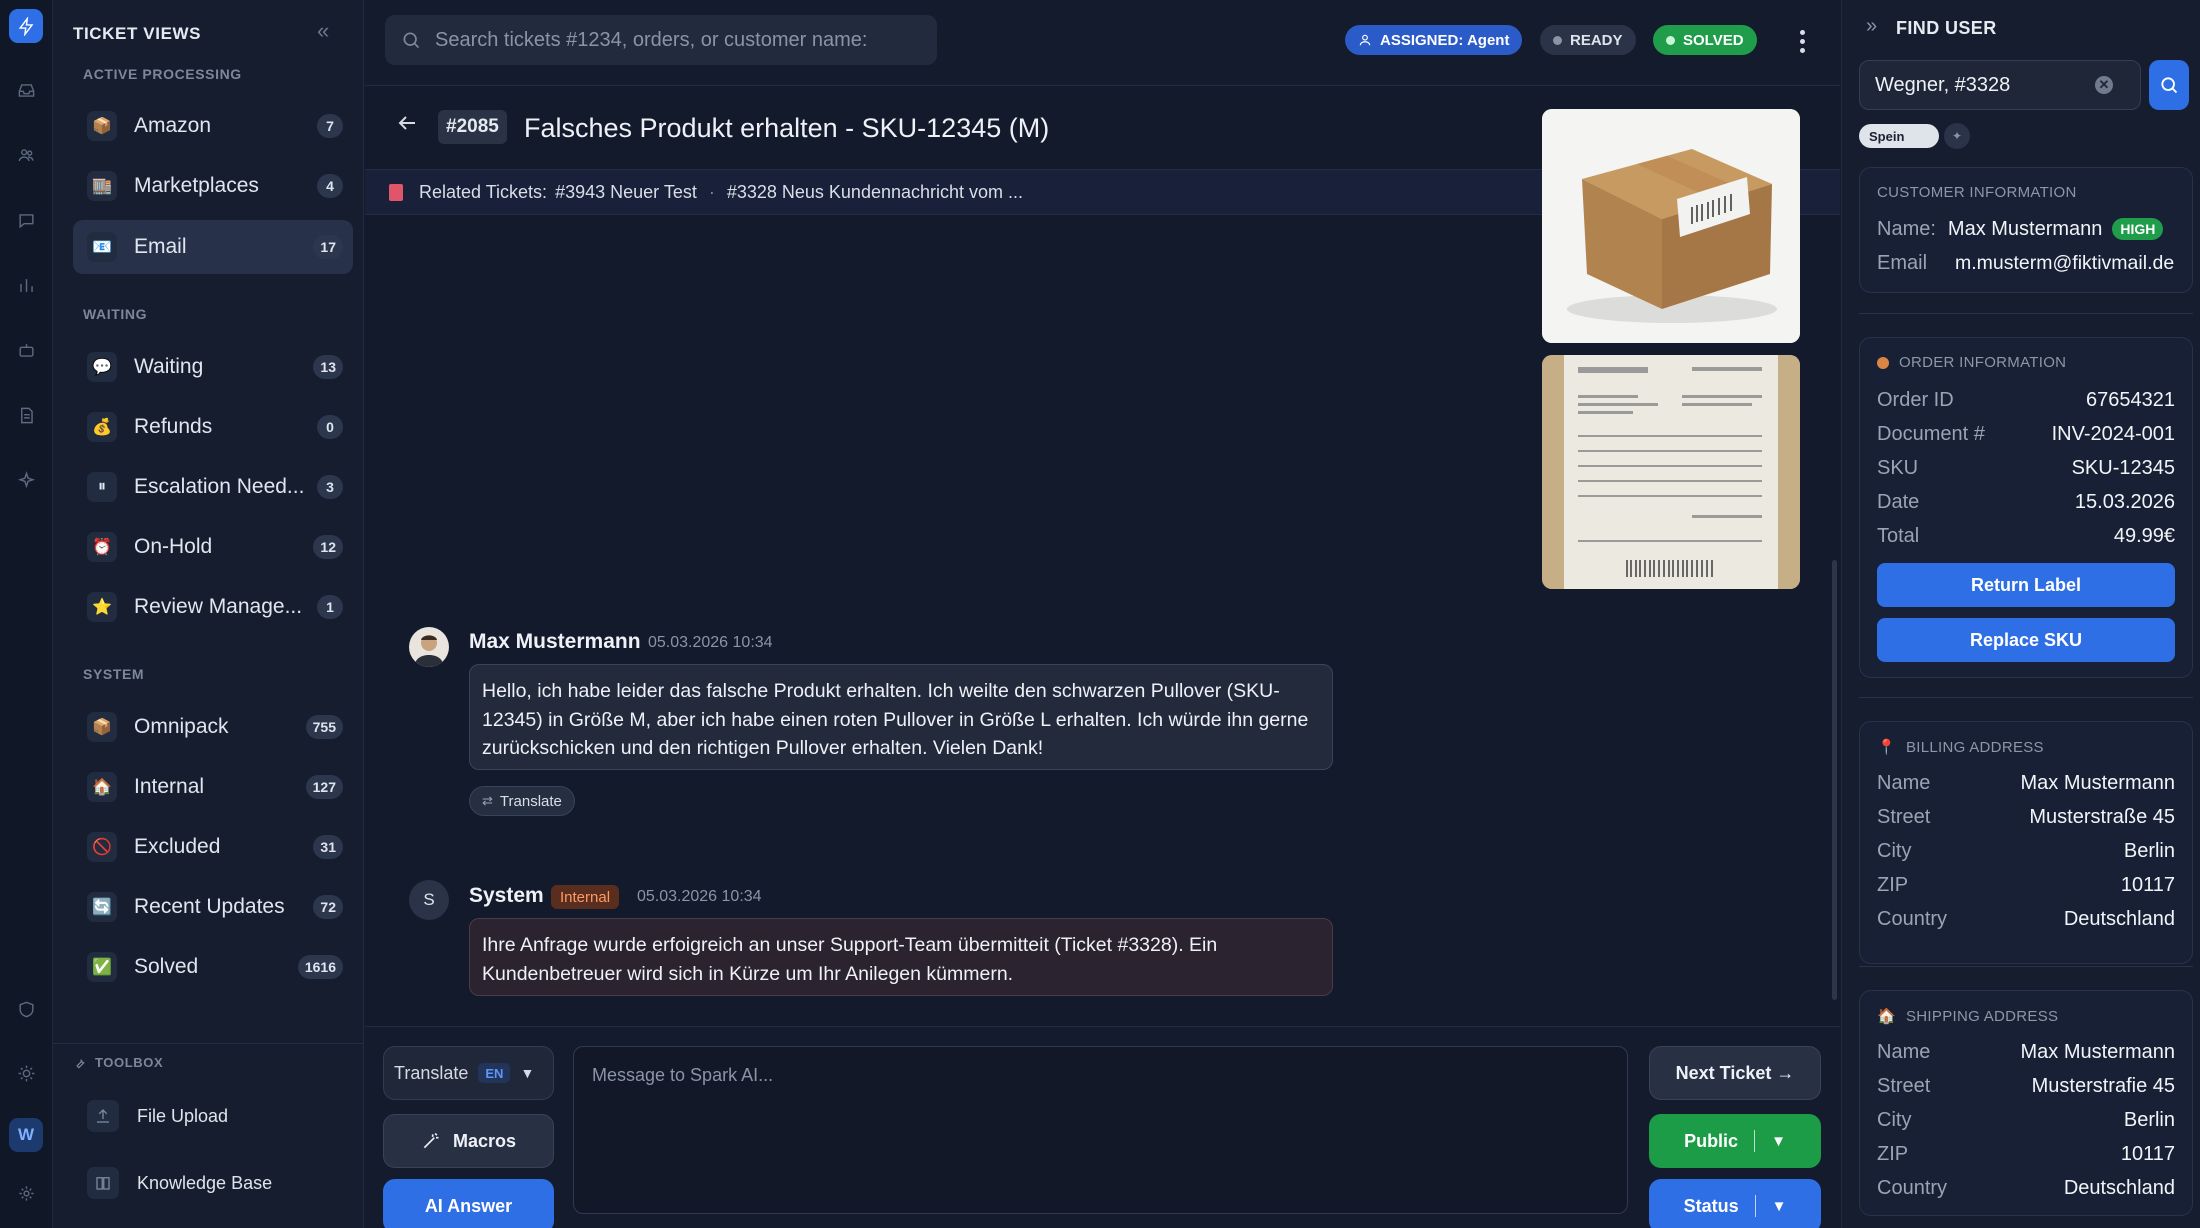  I want to click on row-value: 67654321, so click(2130, 399).